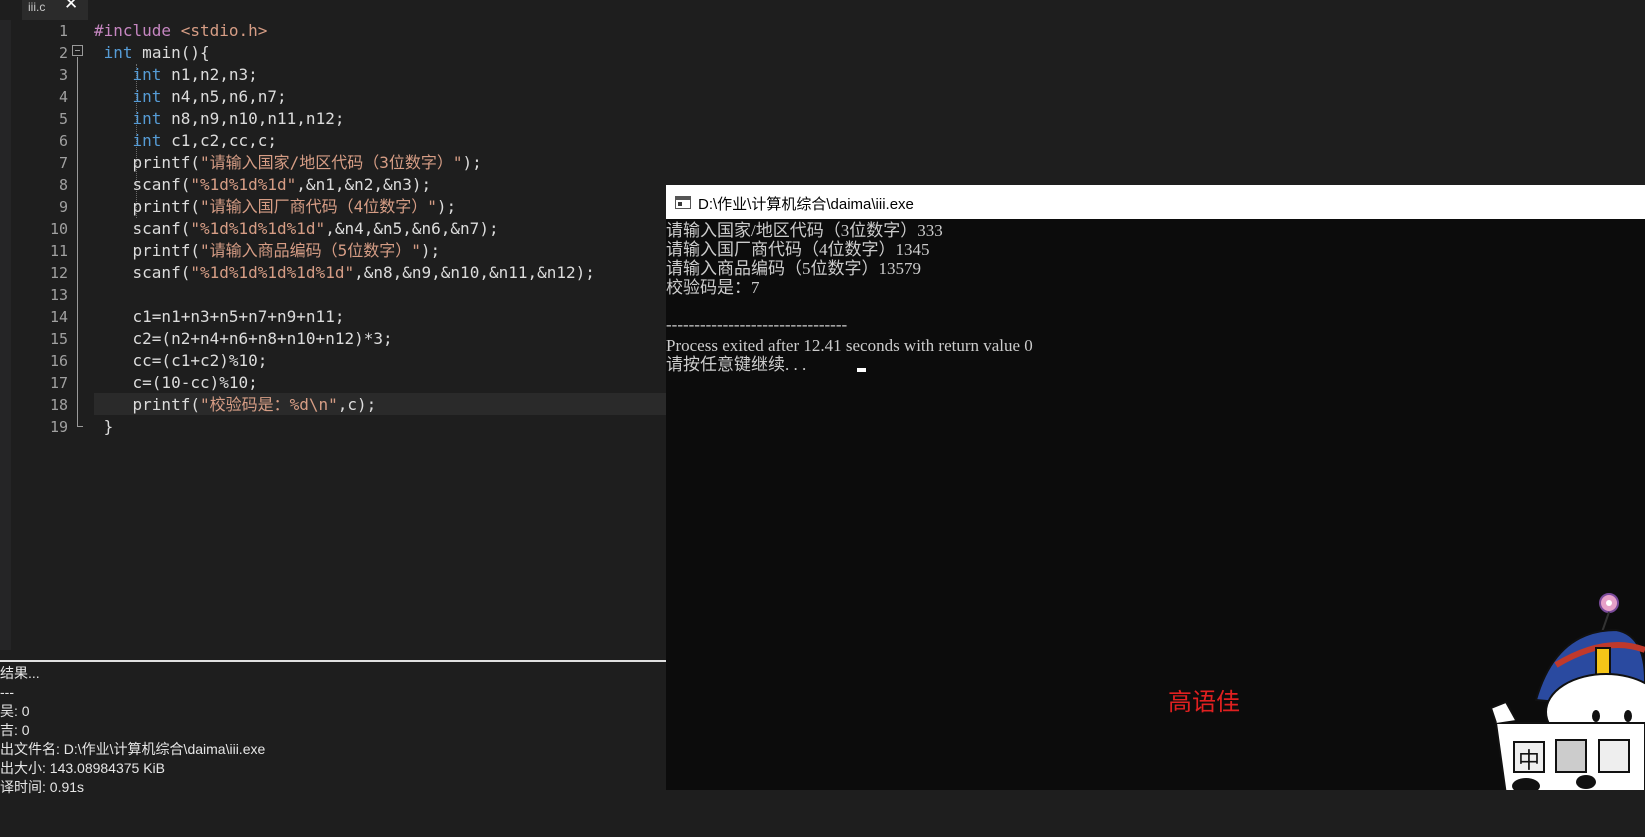 The height and width of the screenshot is (837, 1645). I want to click on code-line: scanf("%1d%1d%1d",&n1,&n2,&n3);, so click(263, 185).